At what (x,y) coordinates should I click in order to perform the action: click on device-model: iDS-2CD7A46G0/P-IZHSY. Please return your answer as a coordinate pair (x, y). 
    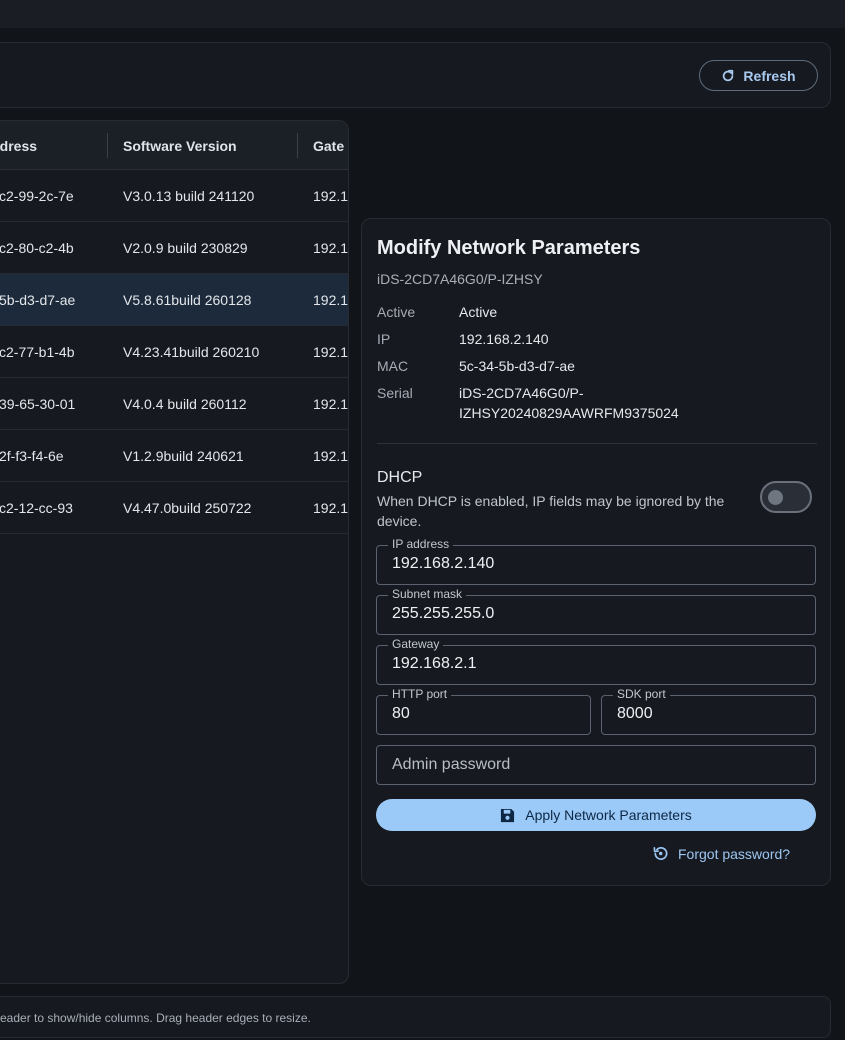
    Looking at the image, I should click on (460, 279).